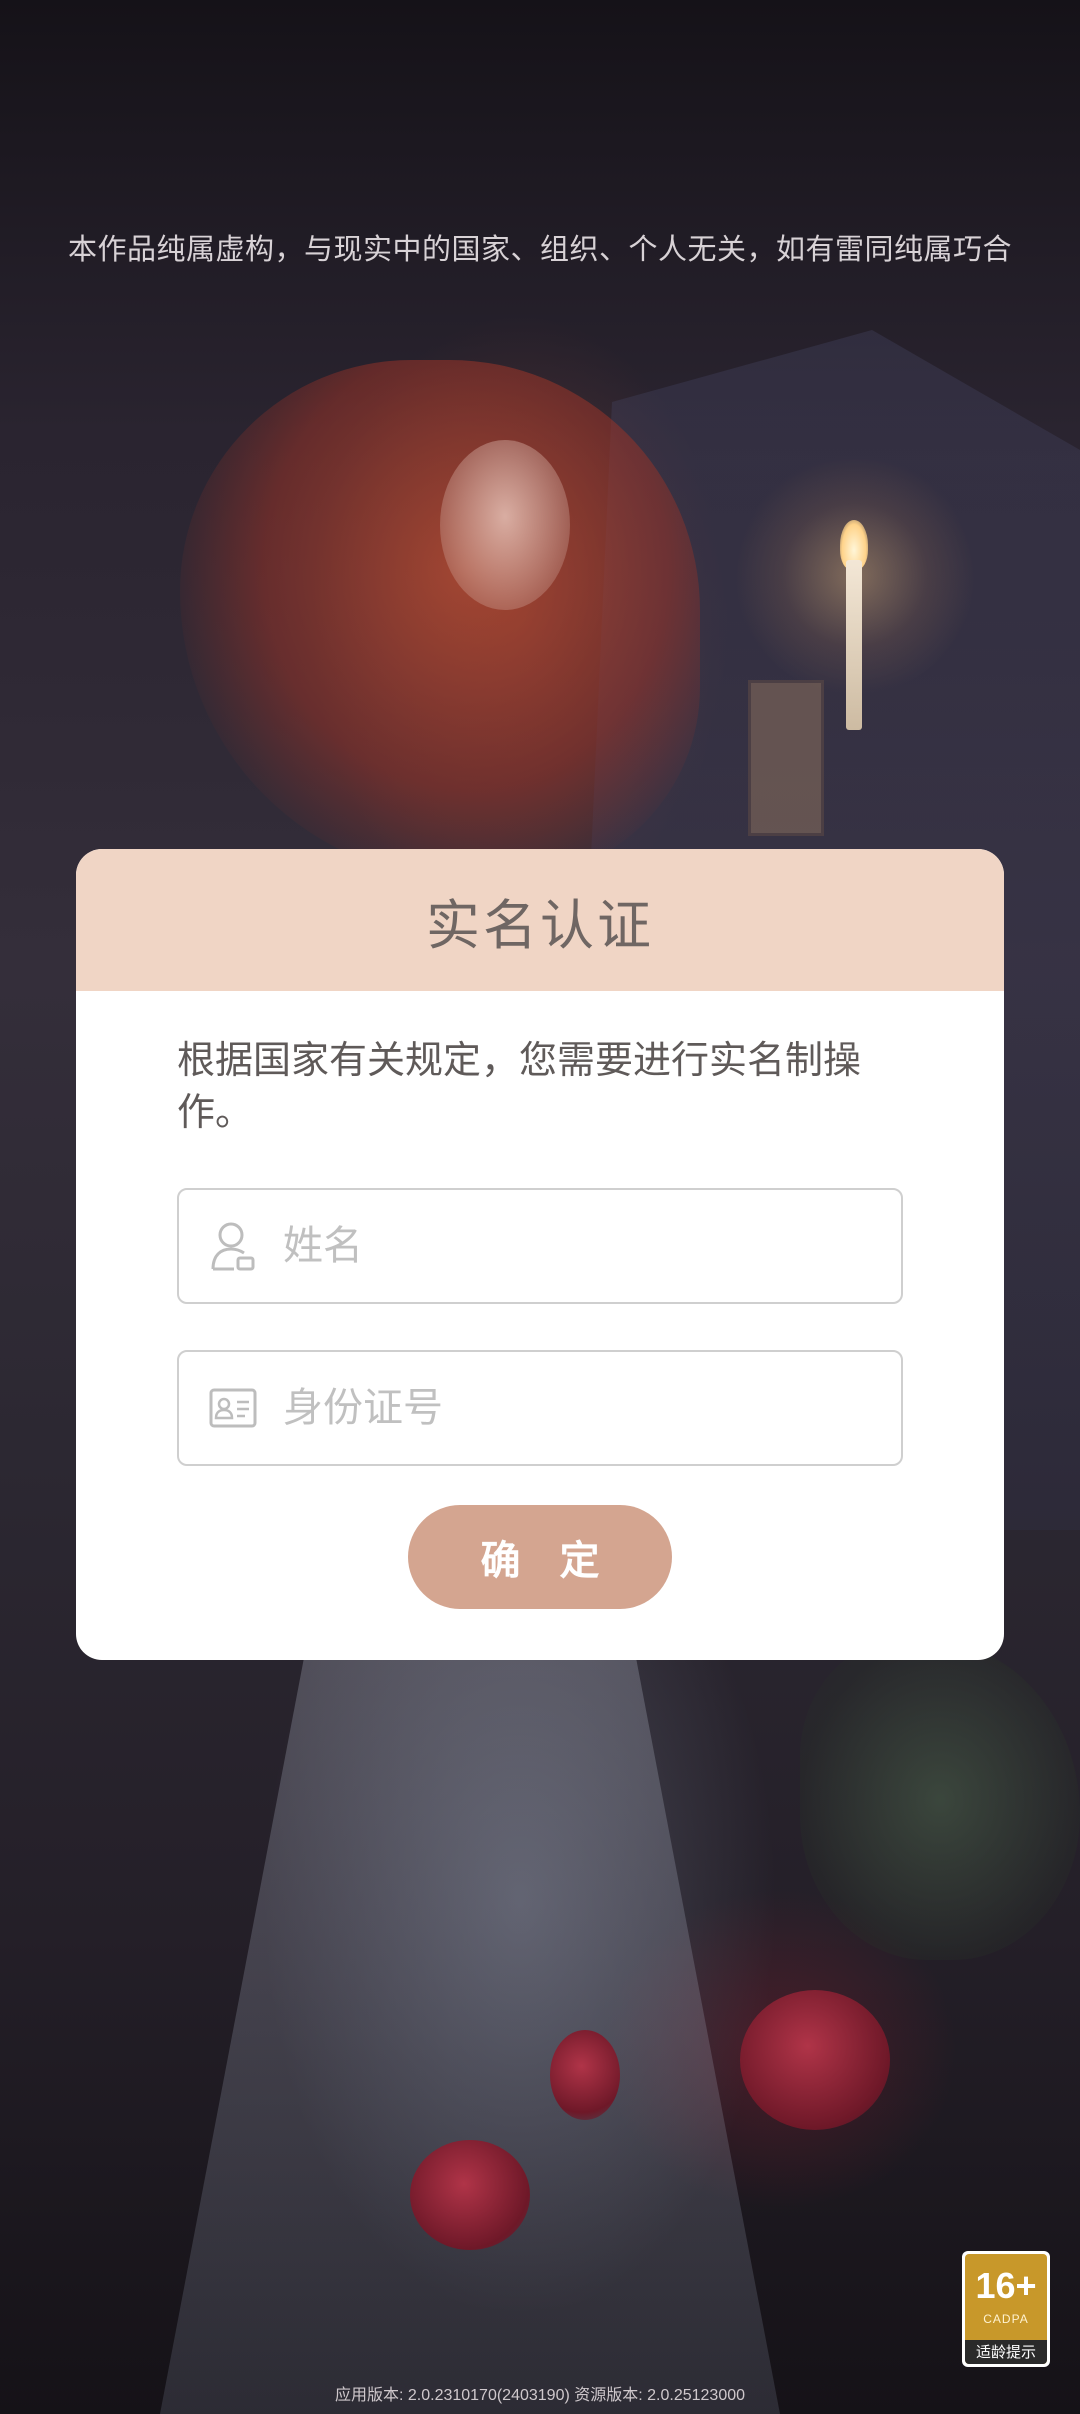 This screenshot has height=2414, width=1080. Describe the element at coordinates (519, 1086) in the screenshot. I see `dialog-message: 根据国家有关规定，您需要进行实名制操作。` at that location.